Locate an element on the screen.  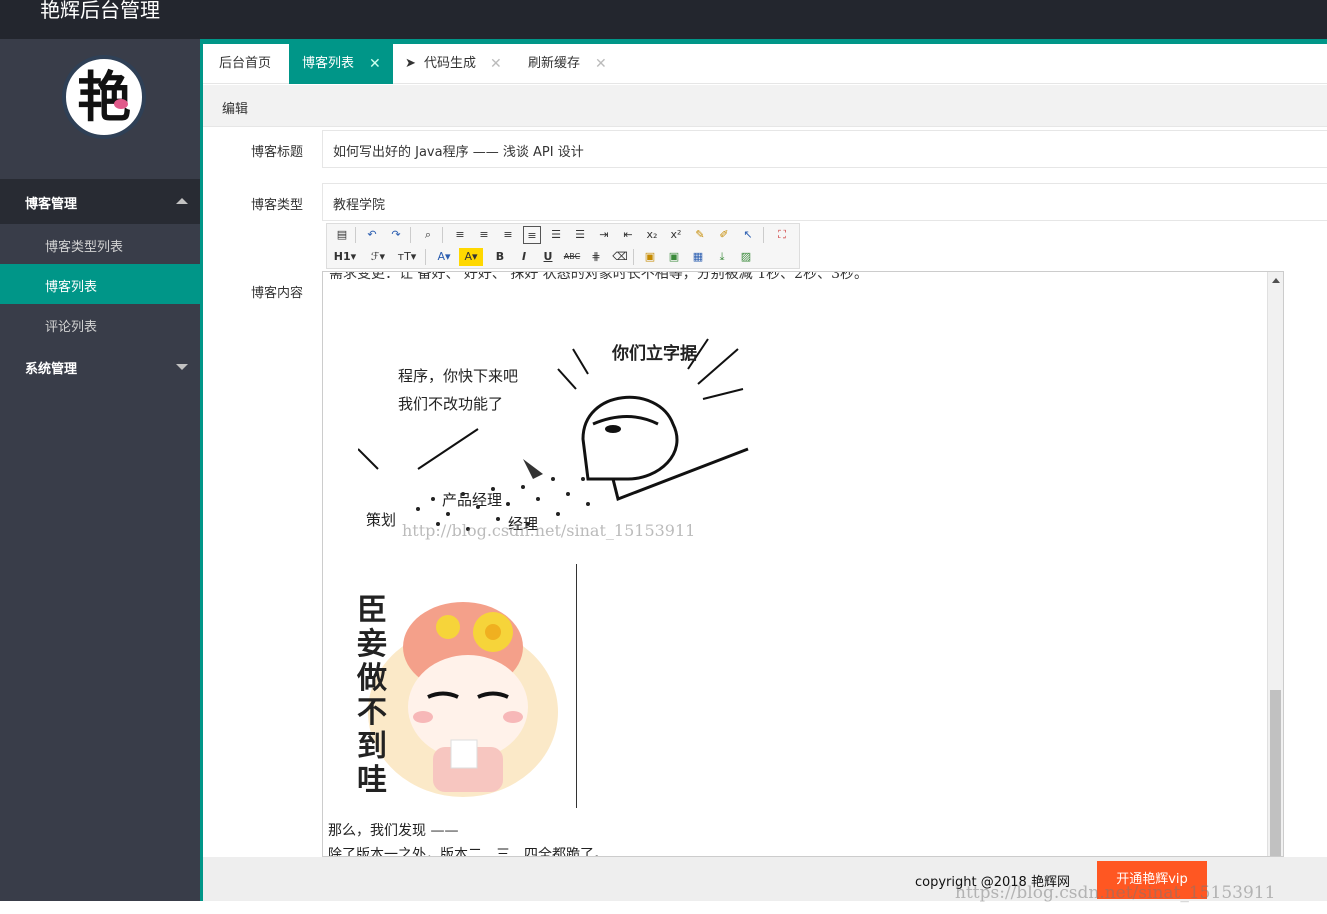
logo-area: 艳 is located at coordinates (100, 109).